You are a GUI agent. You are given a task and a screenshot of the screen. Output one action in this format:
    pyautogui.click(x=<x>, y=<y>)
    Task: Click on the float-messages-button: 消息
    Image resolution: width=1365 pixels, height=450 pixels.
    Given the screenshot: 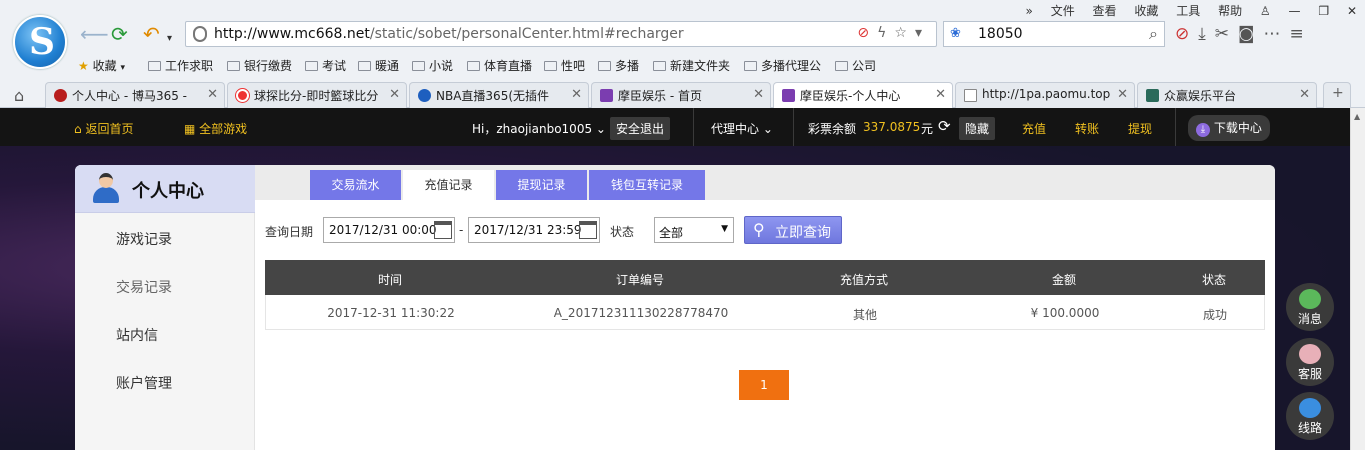 What is the action you would take?
    pyautogui.click(x=1310, y=307)
    